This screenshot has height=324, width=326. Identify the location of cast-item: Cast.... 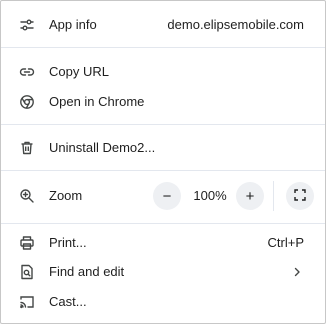
(163, 302).